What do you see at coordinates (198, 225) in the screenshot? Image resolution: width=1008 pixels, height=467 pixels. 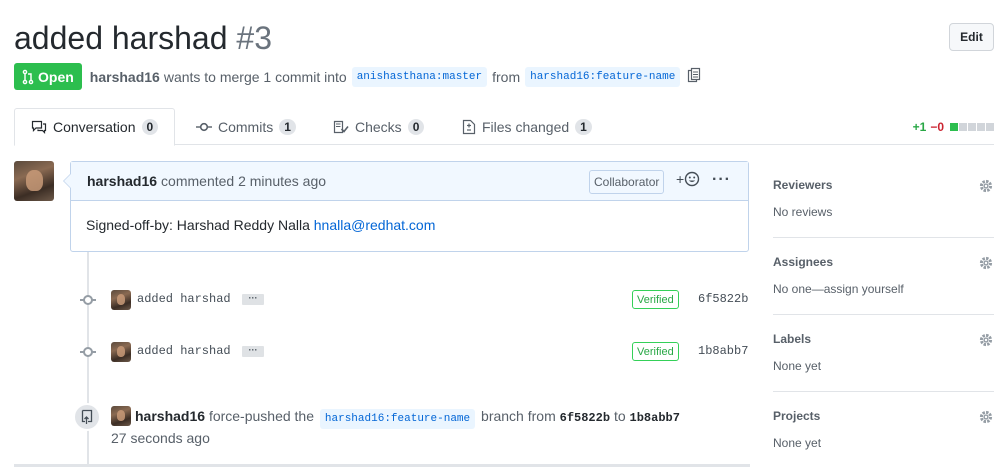 I see `comment-text: Signed-off-by: Harshad Reddy Nalla` at bounding box center [198, 225].